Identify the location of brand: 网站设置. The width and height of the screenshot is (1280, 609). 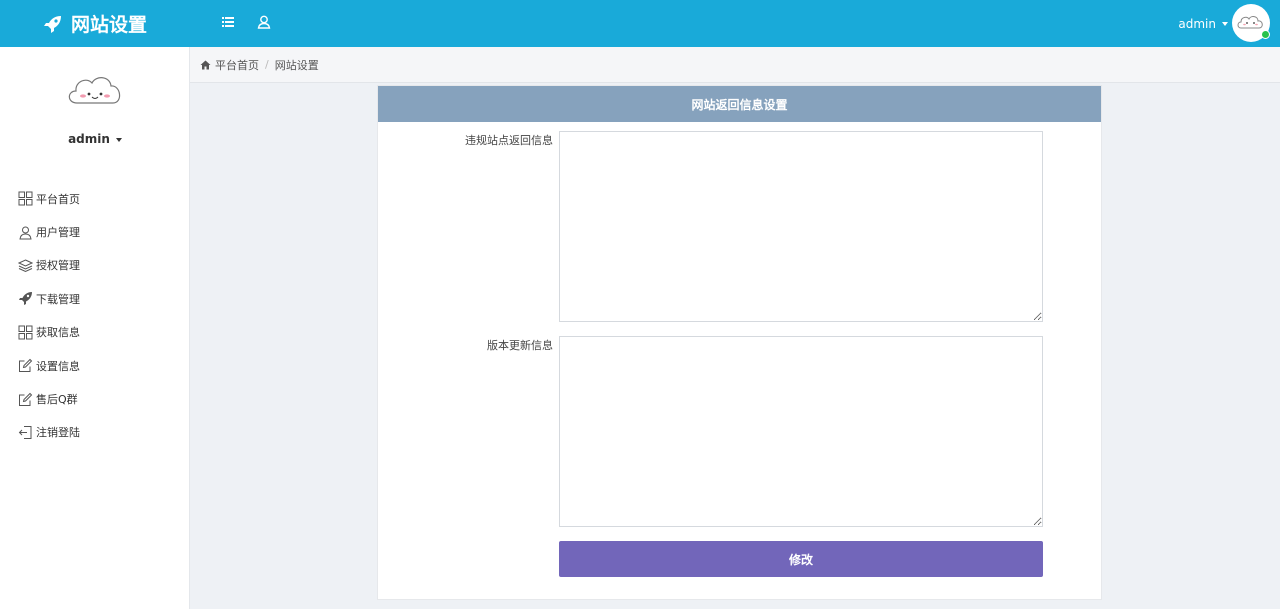
(95, 23).